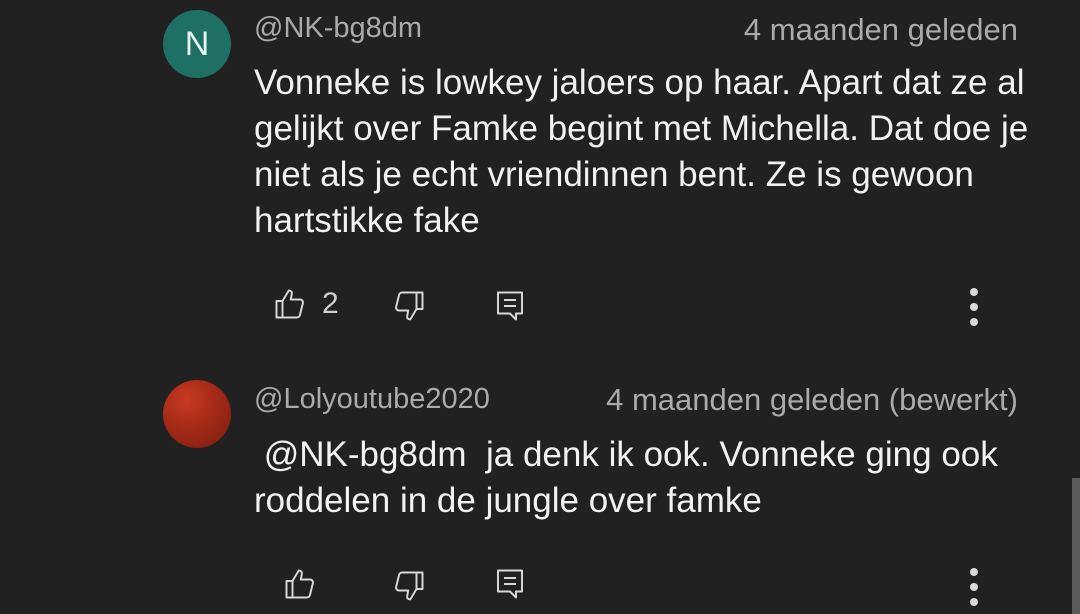 The width and height of the screenshot is (1080, 614). What do you see at coordinates (372, 399) in the screenshot?
I see `comment-author: @Lolyoutube2020` at bounding box center [372, 399].